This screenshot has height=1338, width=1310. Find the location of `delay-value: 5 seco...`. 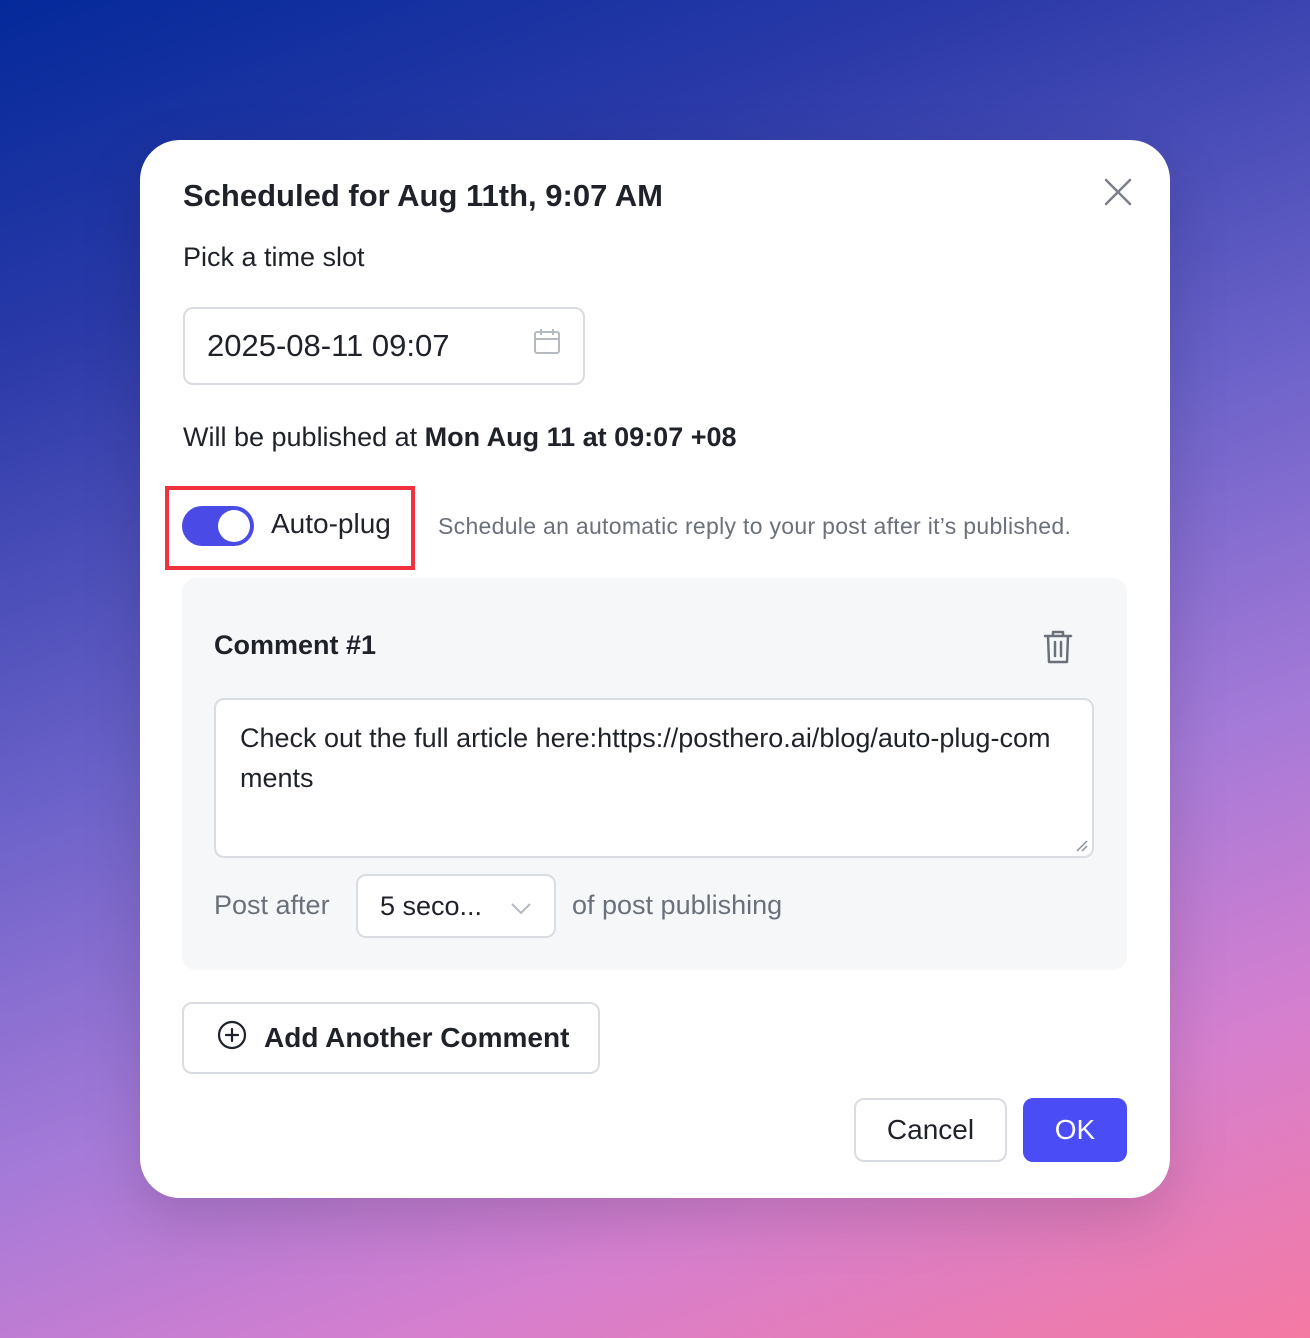

delay-value: 5 seco... is located at coordinates (431, 905).